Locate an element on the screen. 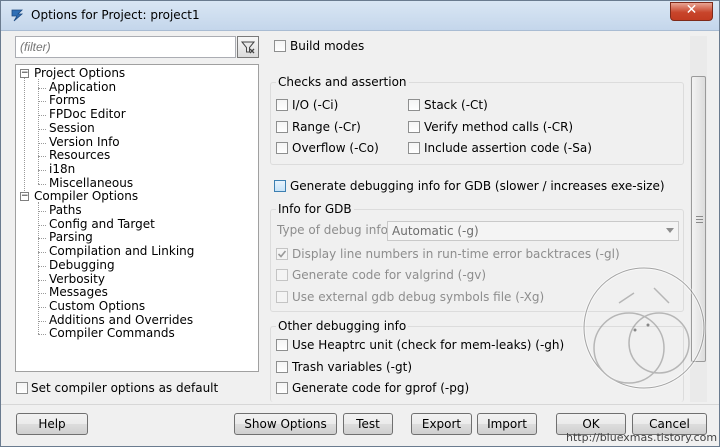 This screenshot has width=720, height=447. stack-label: Stack (-Ct) is located at coordinates (456, 105).